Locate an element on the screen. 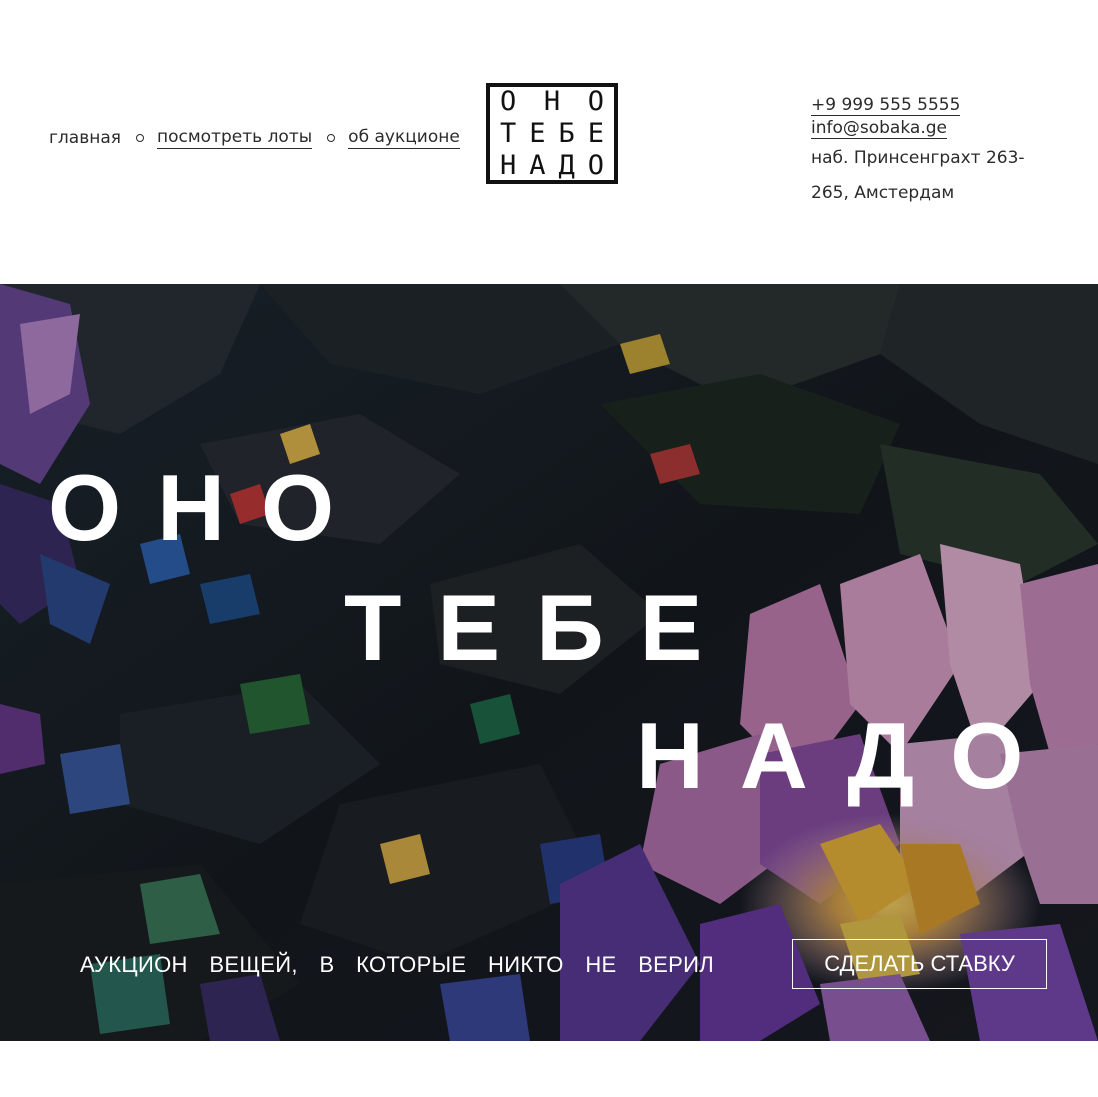  email-link: info@sobaka.ge is located at coordinates (879, 128).